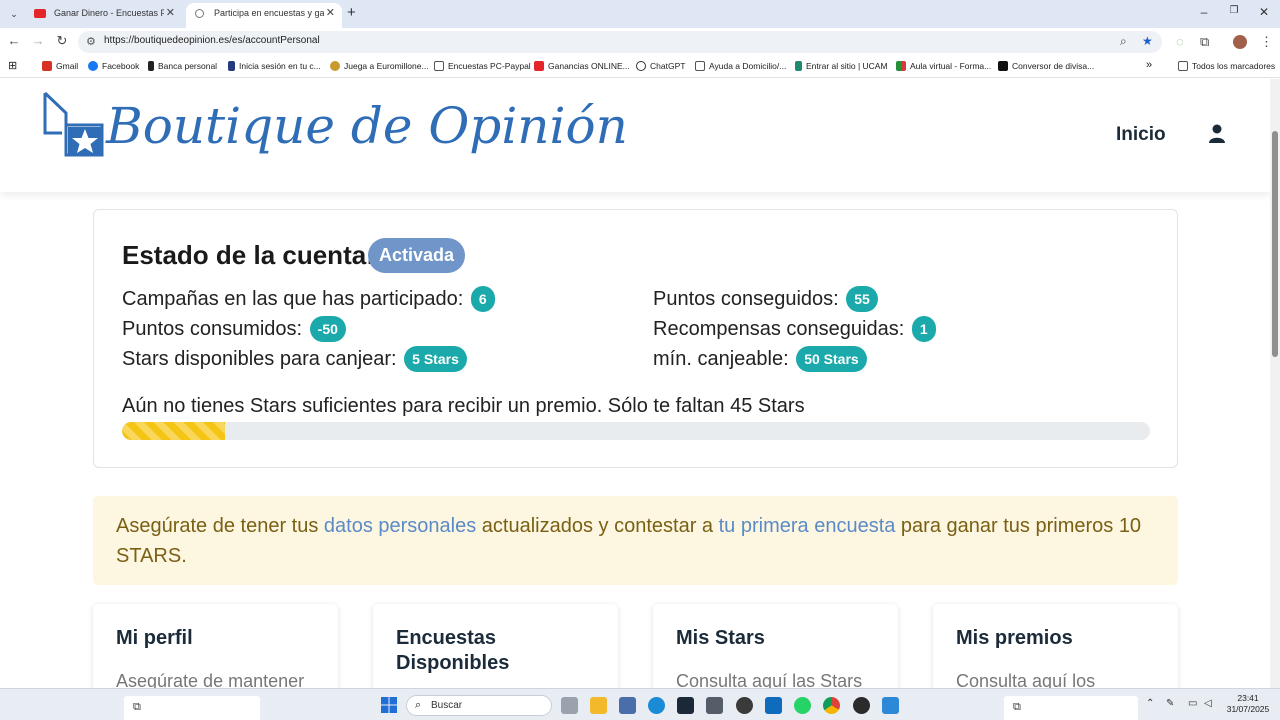  Describe the element at coordinates (417, 255) in the screenshot. I see `status-badge: Activada` at that location.